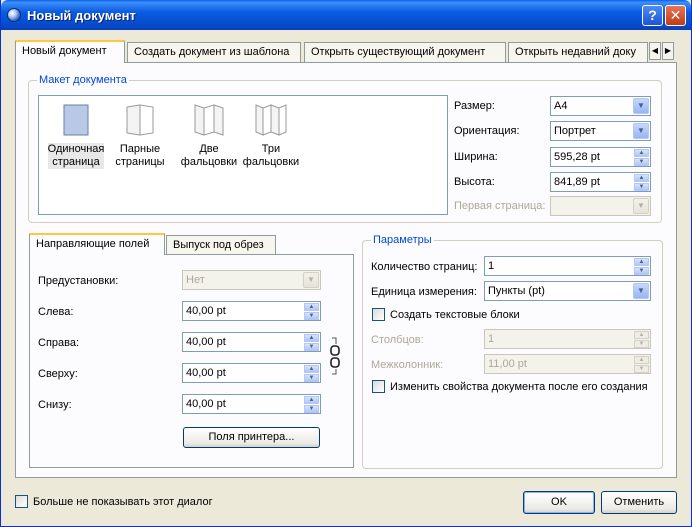  Describe the element at coordinates (476, 157) in the screenshot. I see `width-label: Ширина:` at that location.